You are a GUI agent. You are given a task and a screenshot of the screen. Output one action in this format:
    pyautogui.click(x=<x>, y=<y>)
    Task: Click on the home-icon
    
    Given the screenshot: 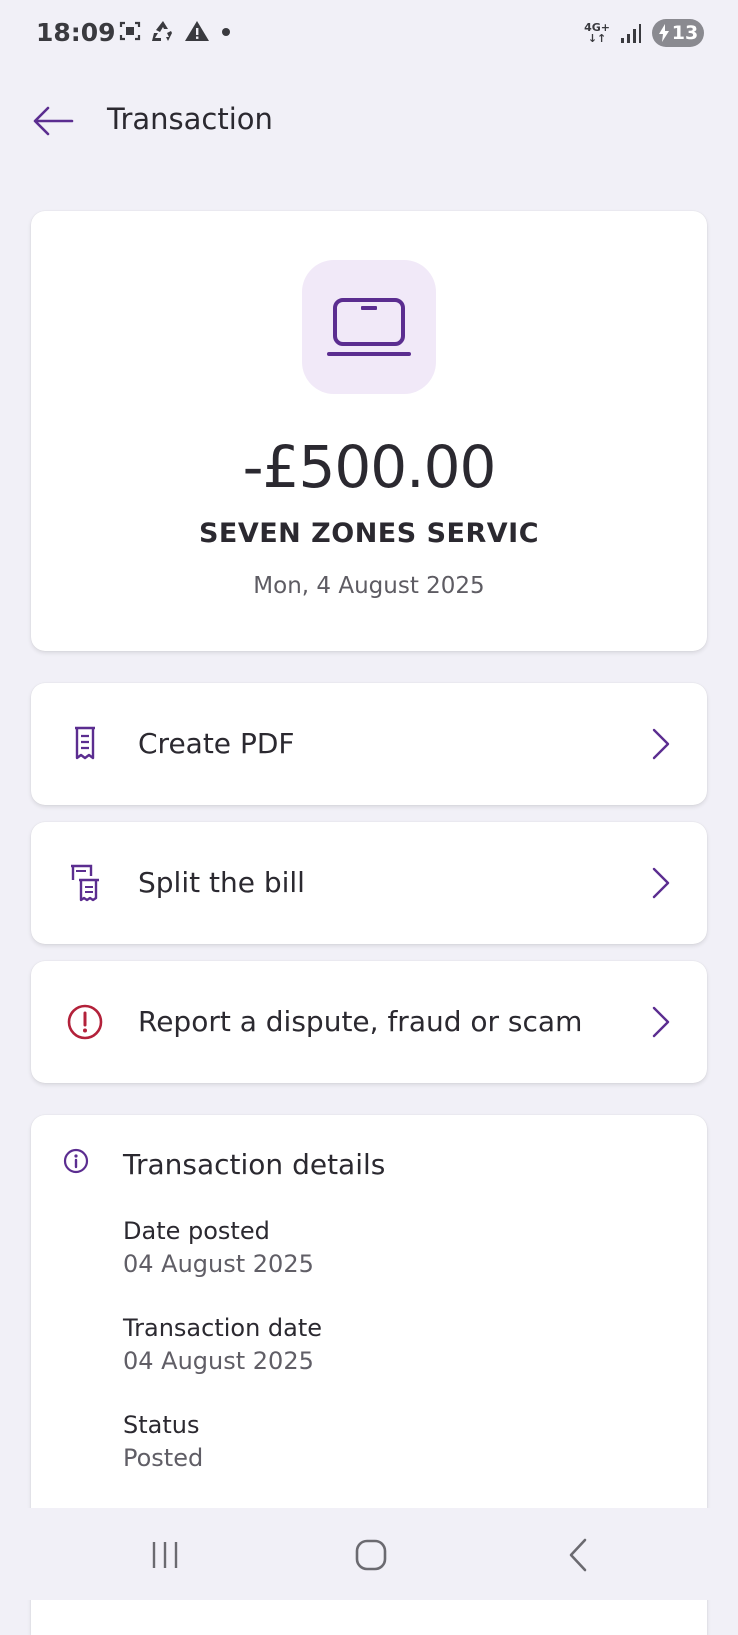 What is the action you would take?
    pyautogui.click(x=371, y=1555)
    